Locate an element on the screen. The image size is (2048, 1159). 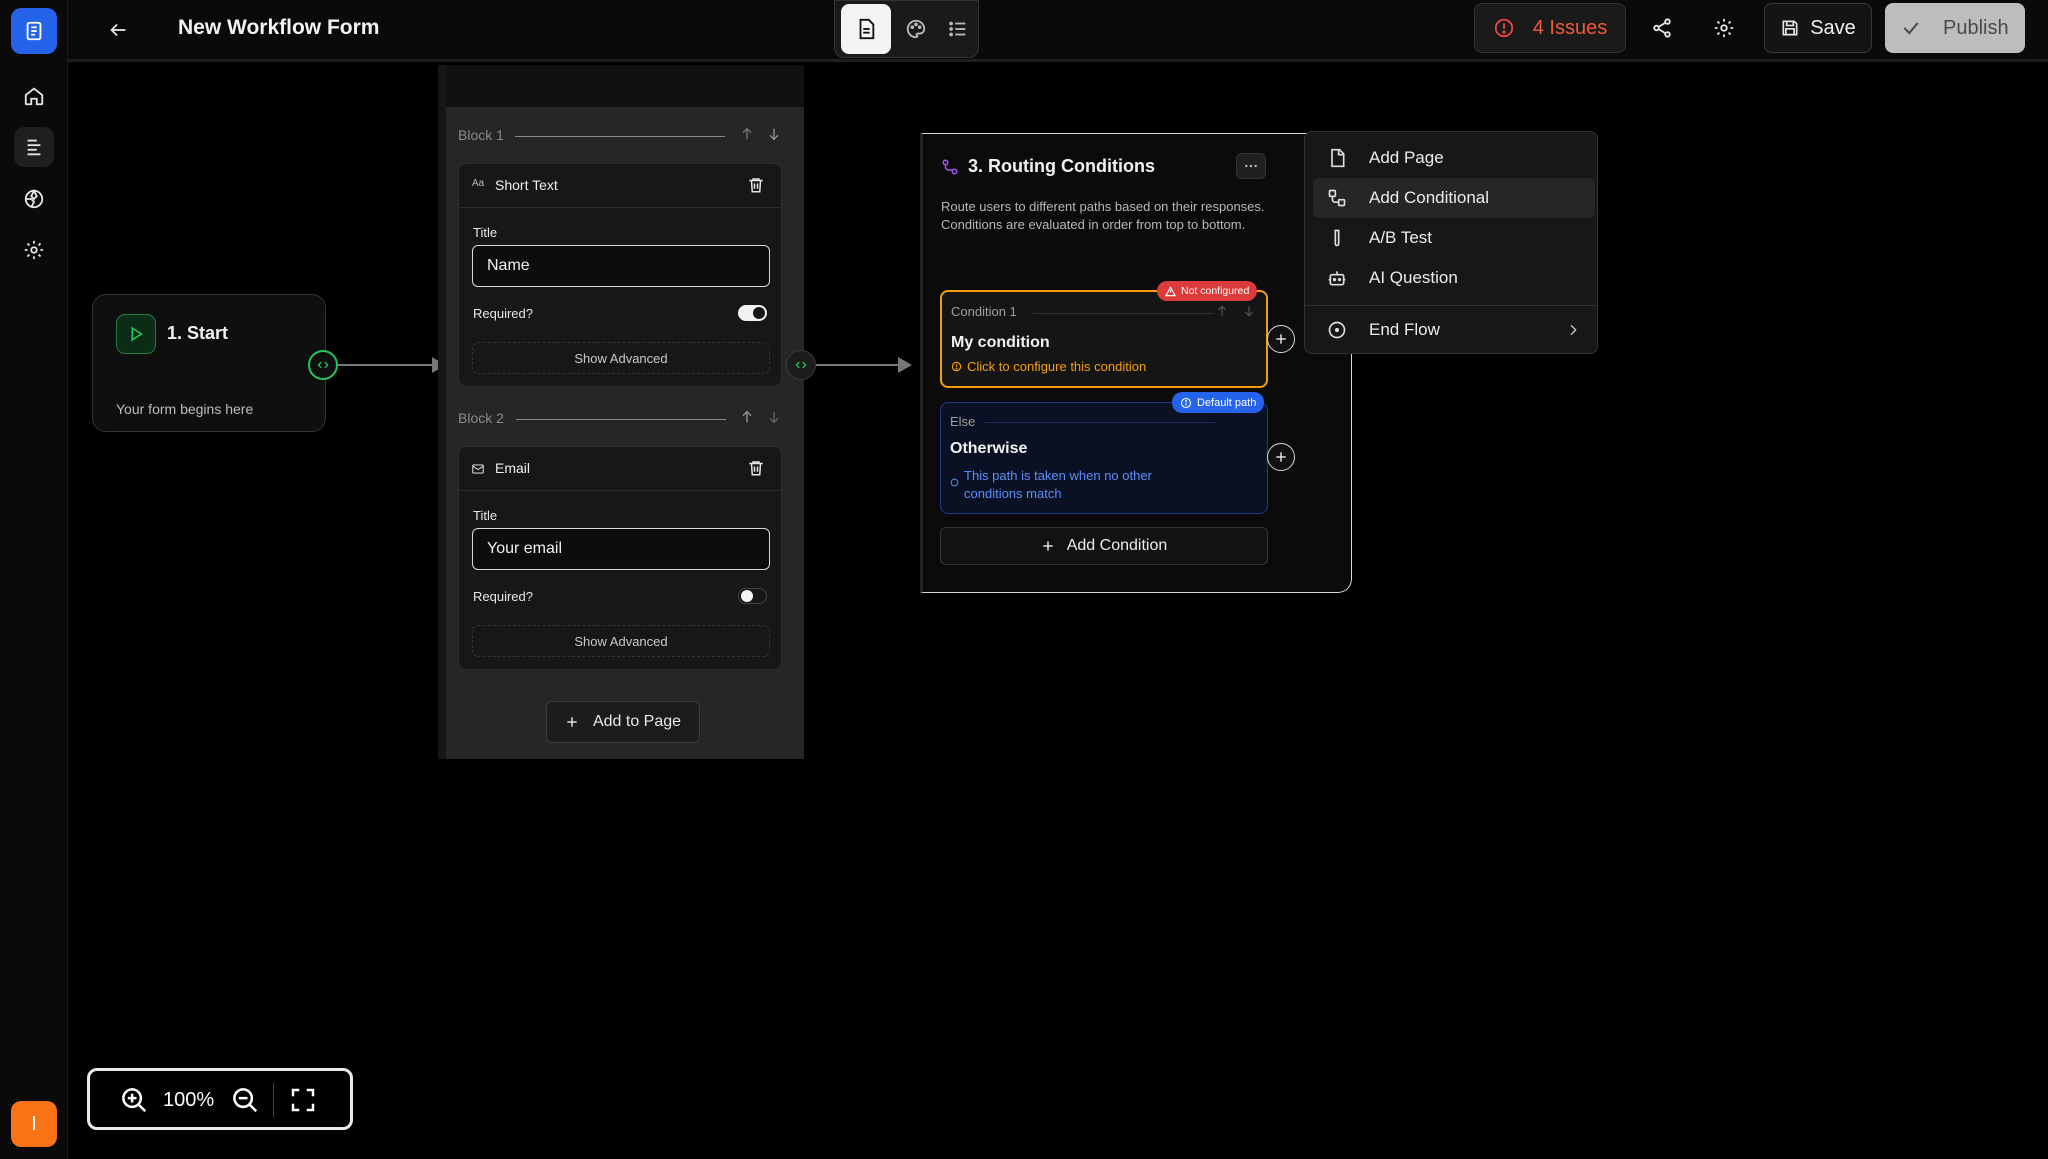
condition-add-handle is located at coordinates (1281, 339).